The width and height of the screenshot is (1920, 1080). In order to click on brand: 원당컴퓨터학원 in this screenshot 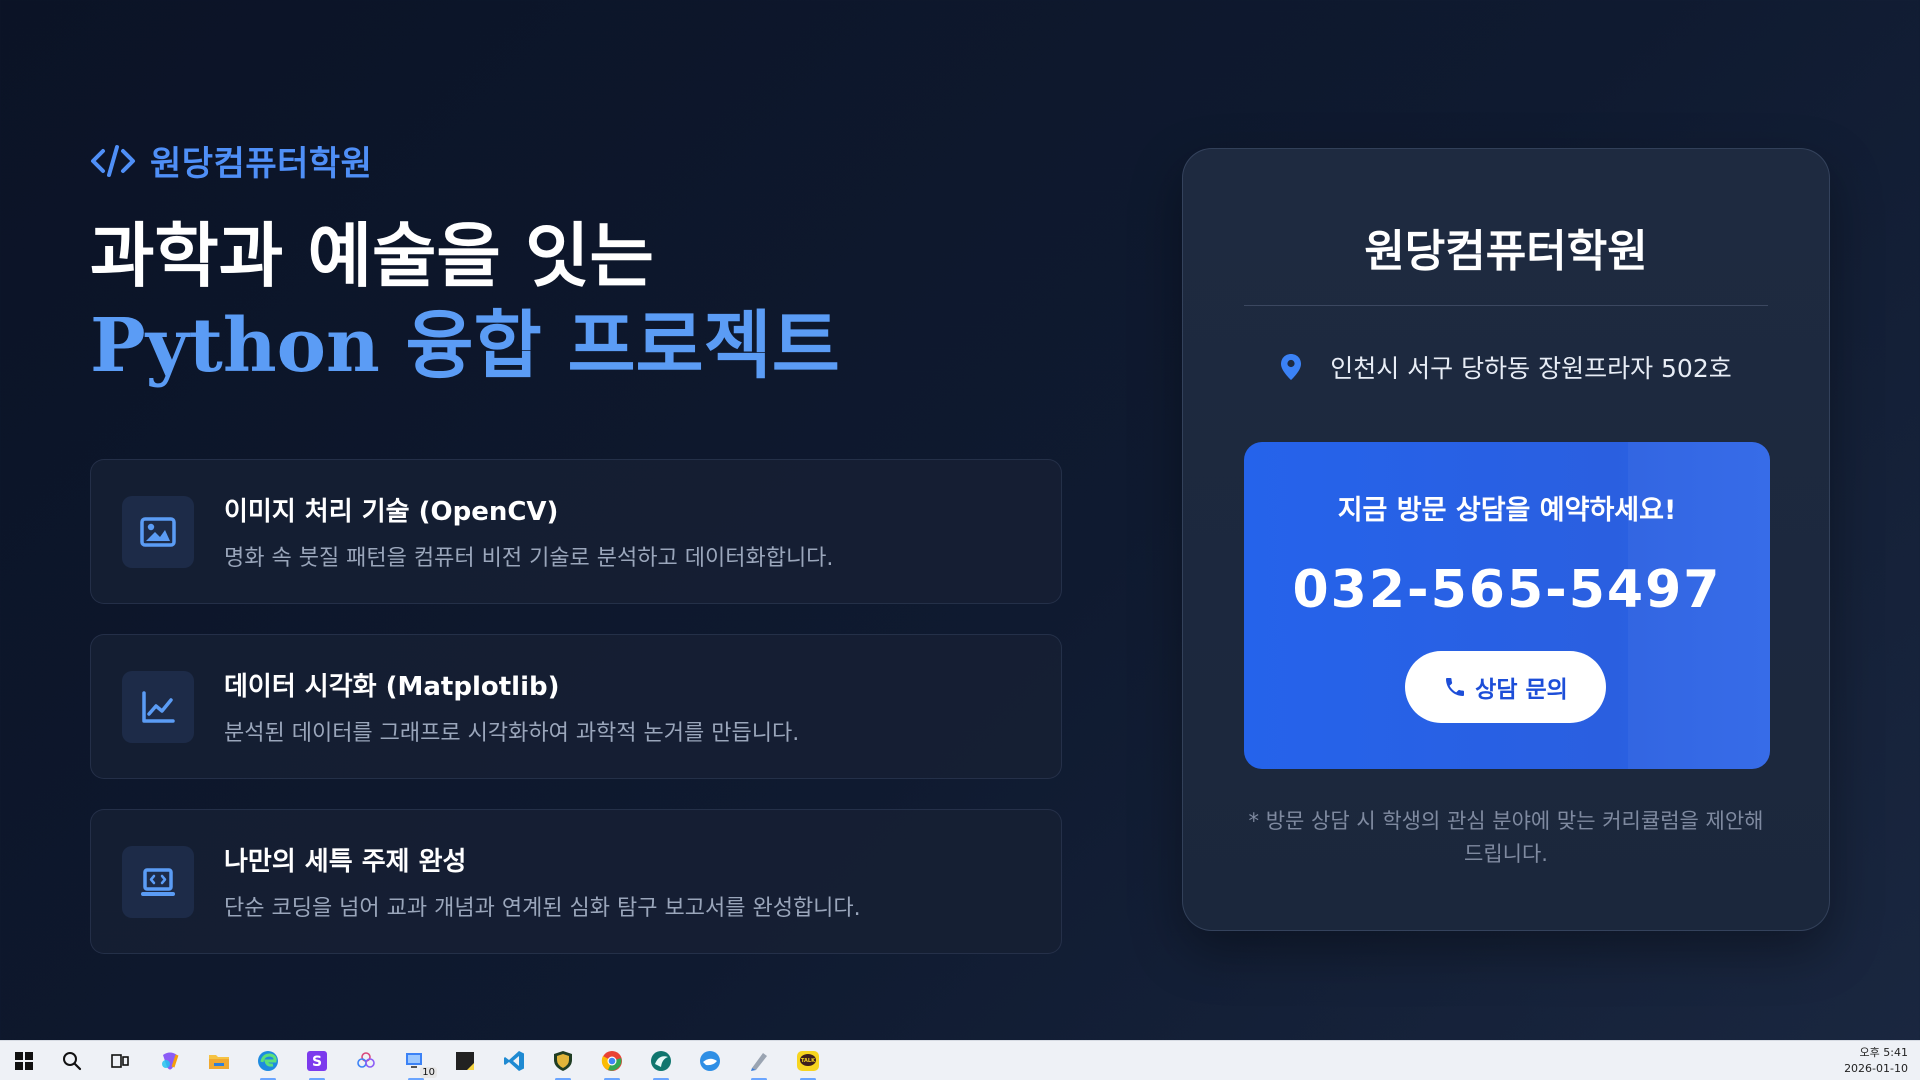, I will do `click(231, 160)`.